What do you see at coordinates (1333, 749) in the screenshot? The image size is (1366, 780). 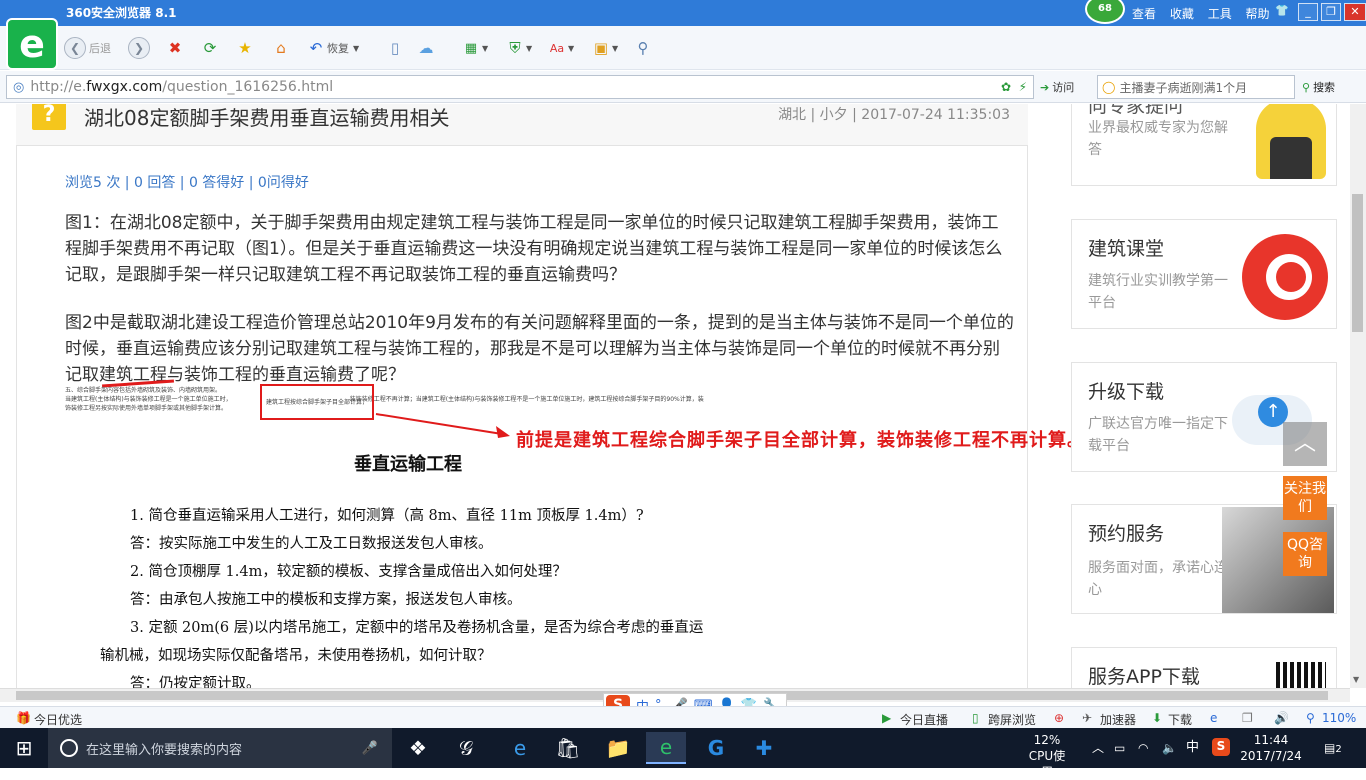 I see `notification-icon: ▤2` at bounding box center [1333, 749].